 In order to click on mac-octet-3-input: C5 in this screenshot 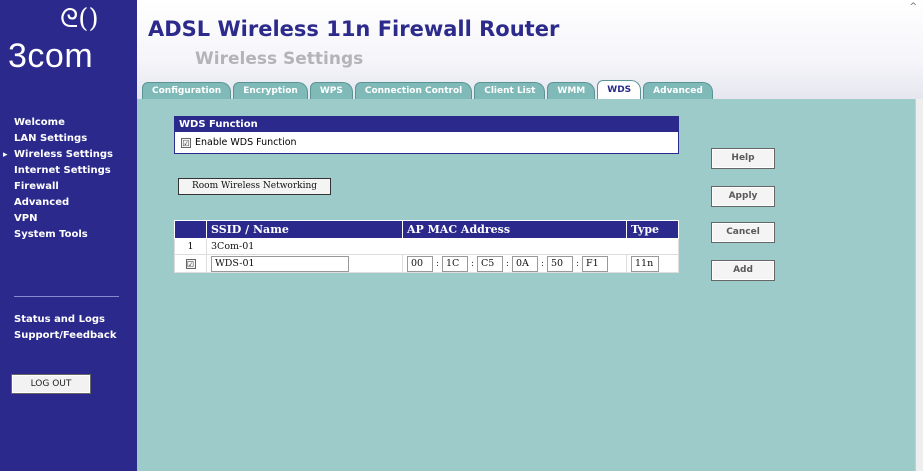, I will do `click(490, 263)`.